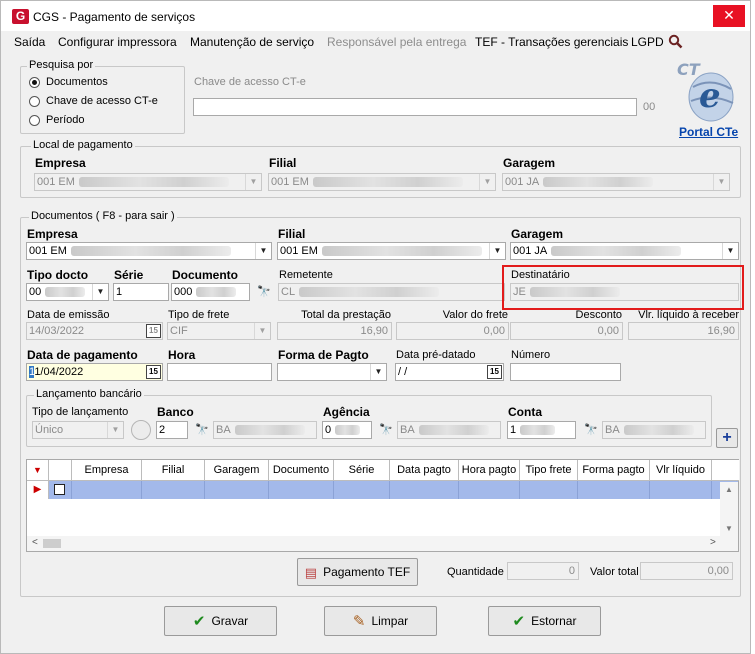 The width and height of the screenshot is (755, 654). What do you see at coordinates (148, 182) in the screenshot?
I see `local-empresa-select: 001 EM ▼` at bounding box center [148, 182].